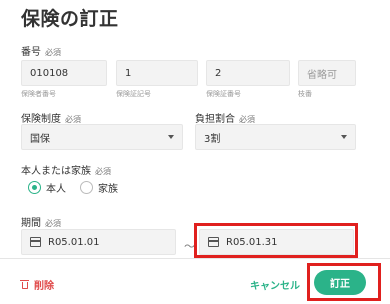 The height and width of the screenshot is (304, 390). I want to click on number-label: 番号 必須, so click(41, 50).